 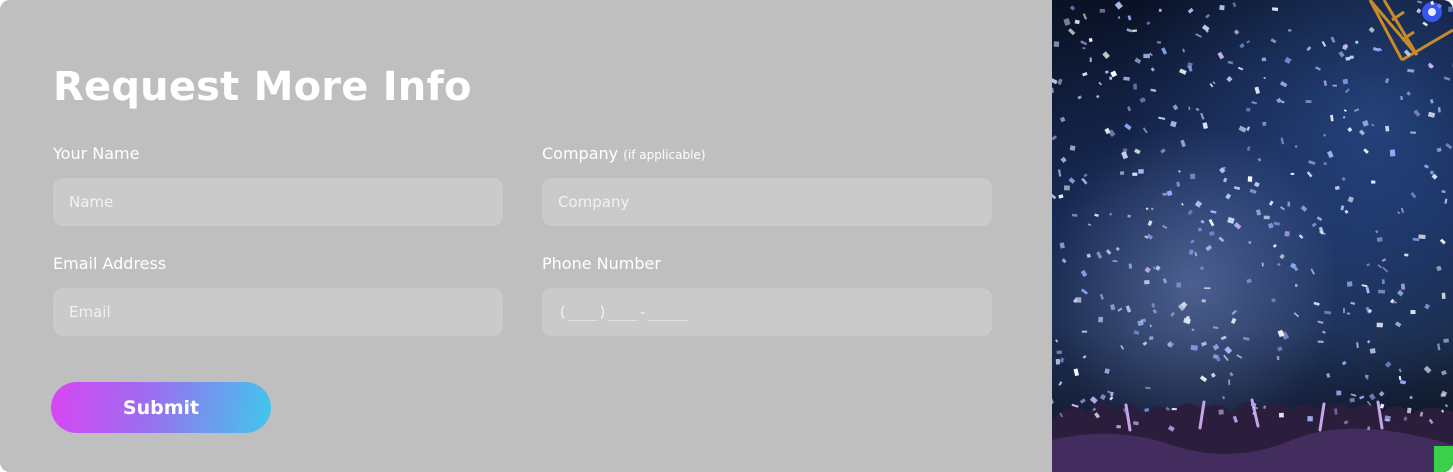 I want to click on phone-input, so click(x=767, y=312).